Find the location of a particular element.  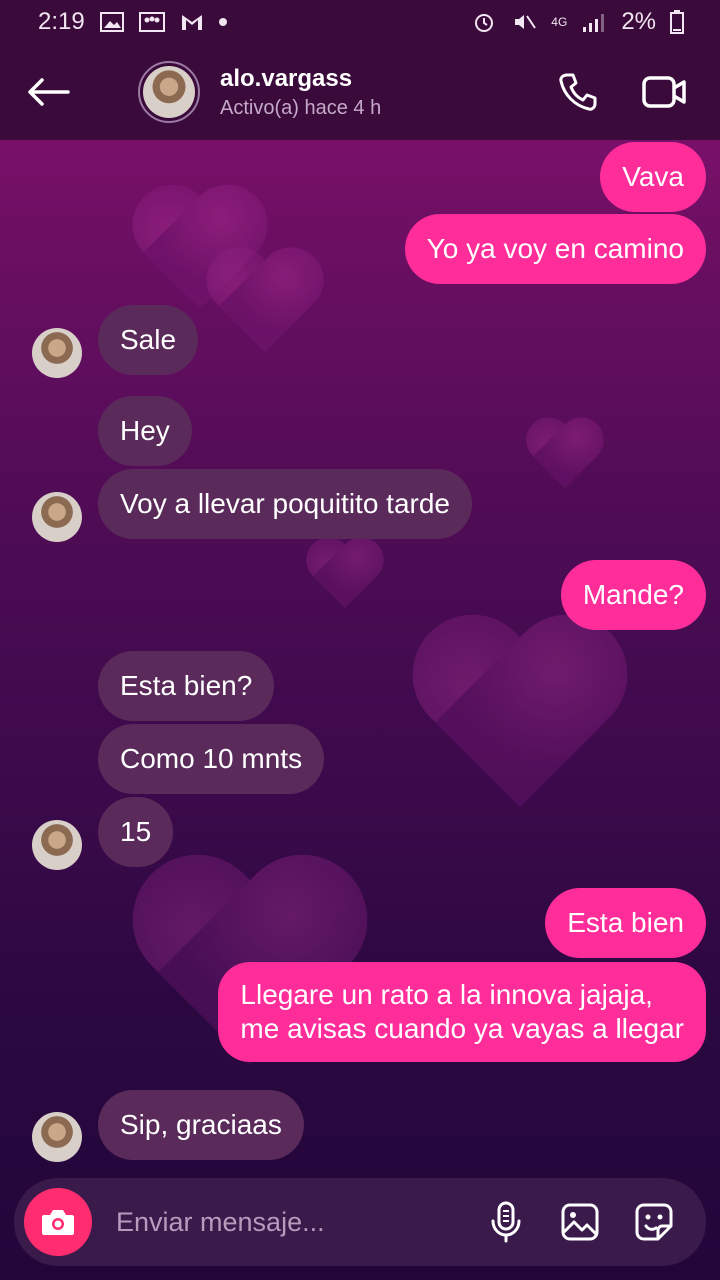

sticker-button is located at coordinates (654, 1222).